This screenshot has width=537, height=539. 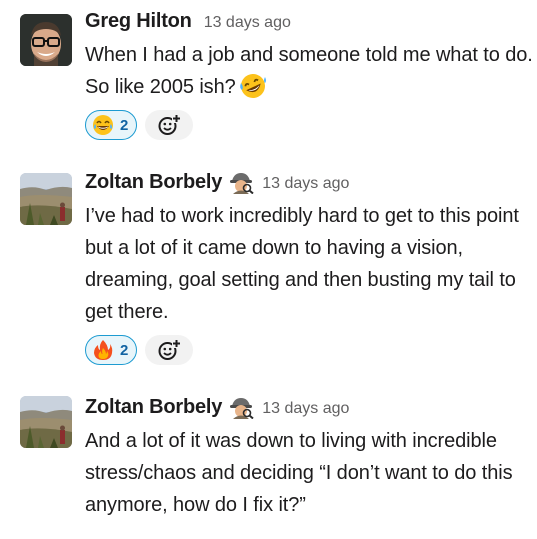 What do you see at coordinates (138, 21) in the screenshot?
I see `author-name: Greg Hilton` at bounding box center [138, 21].